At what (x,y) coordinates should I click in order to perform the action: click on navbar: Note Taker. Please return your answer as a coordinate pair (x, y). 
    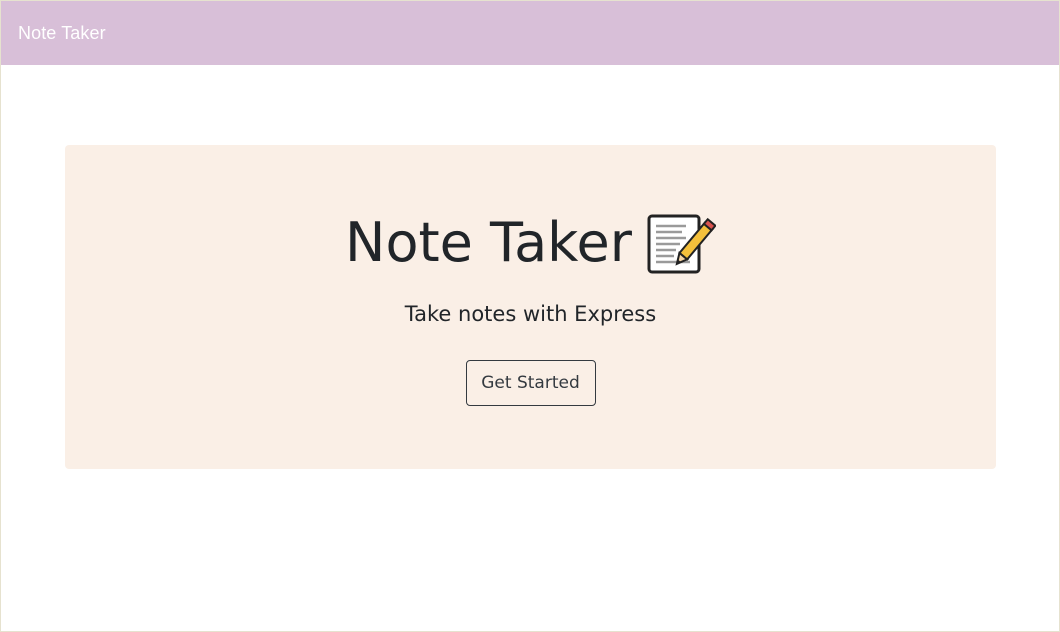
    Looking at the image, I should click on (530, 33).